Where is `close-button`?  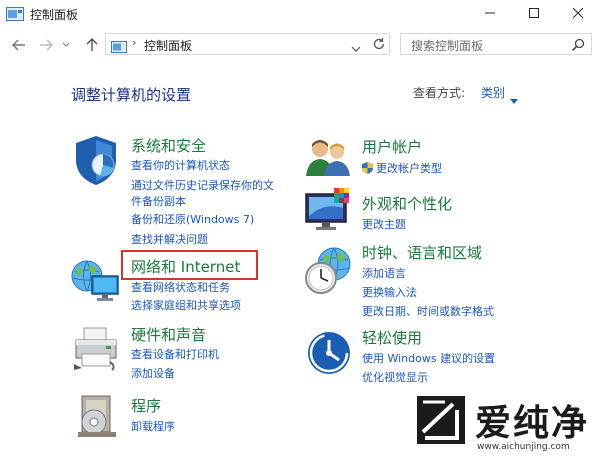 close-button is located at coordinates (578, 13).